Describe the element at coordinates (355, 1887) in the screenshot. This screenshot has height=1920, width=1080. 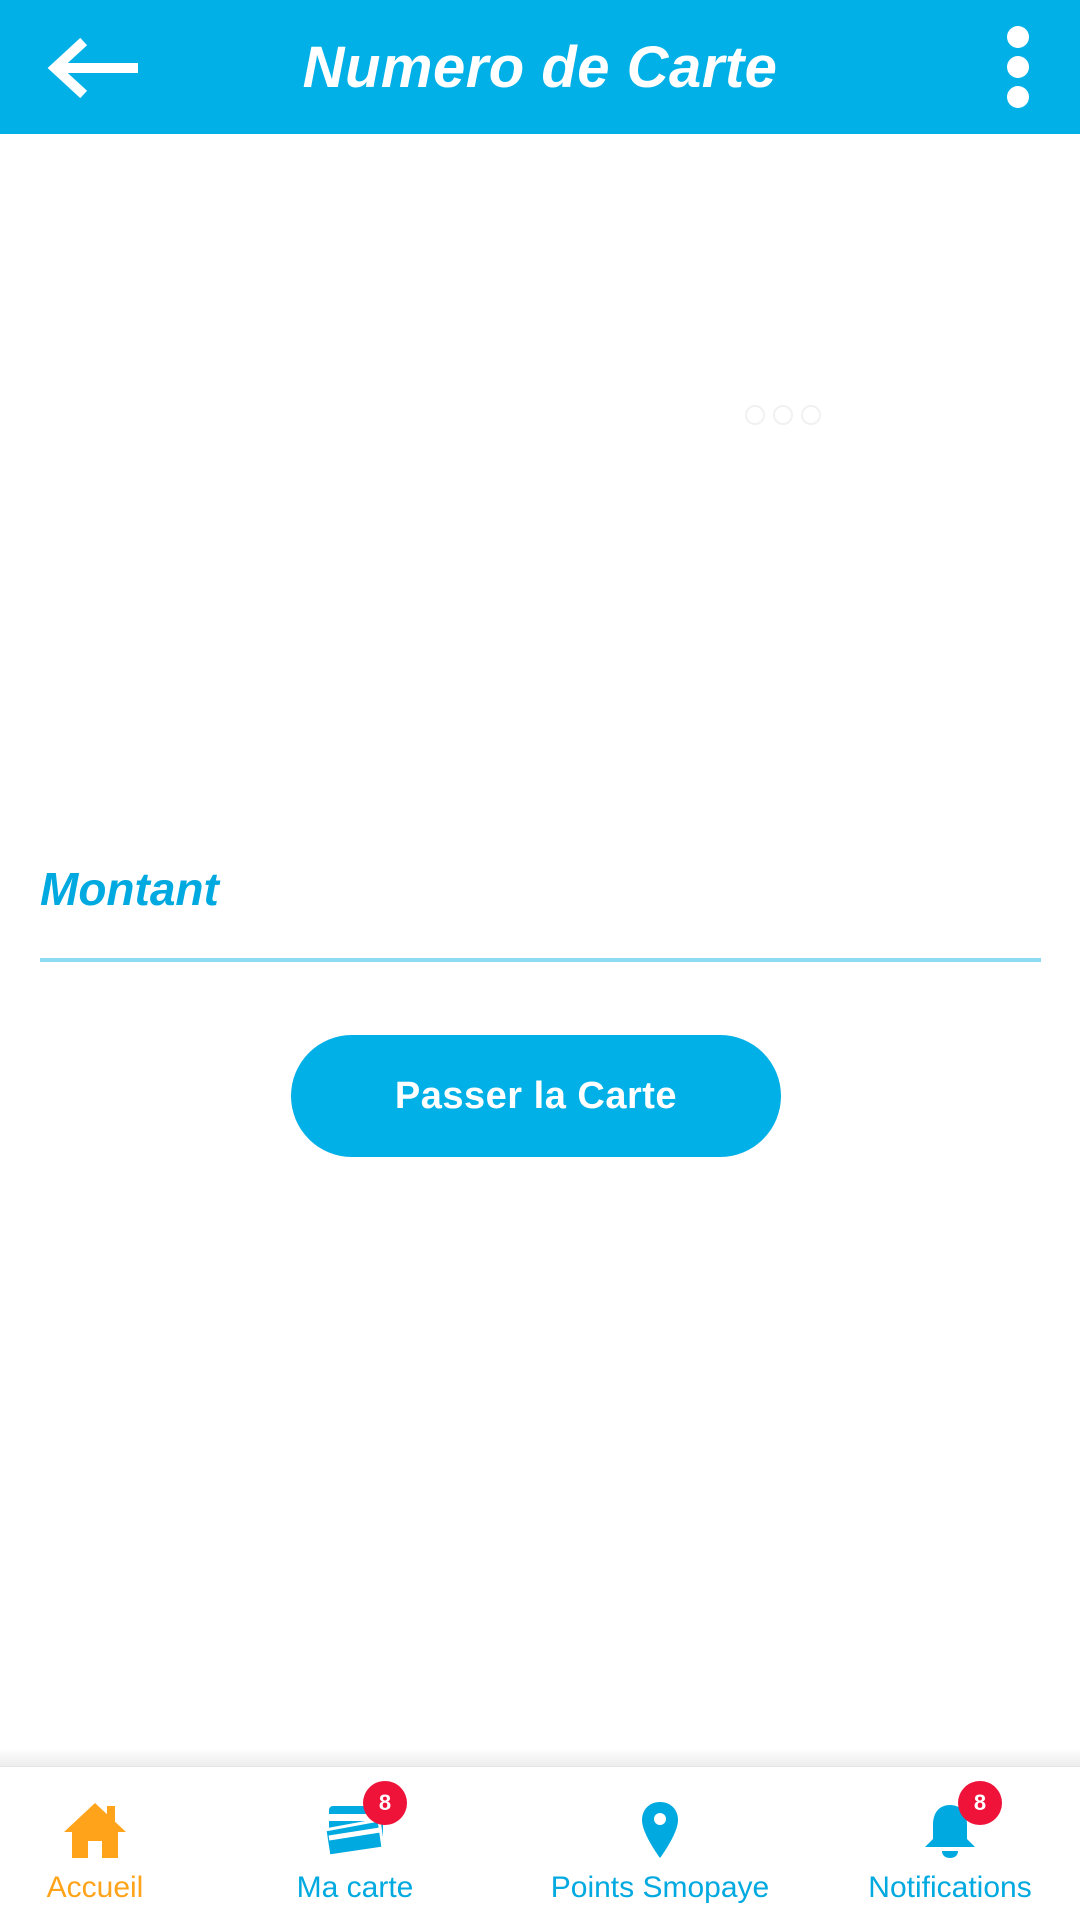
I see `nav-label-my-card: Ma carte` at that location.